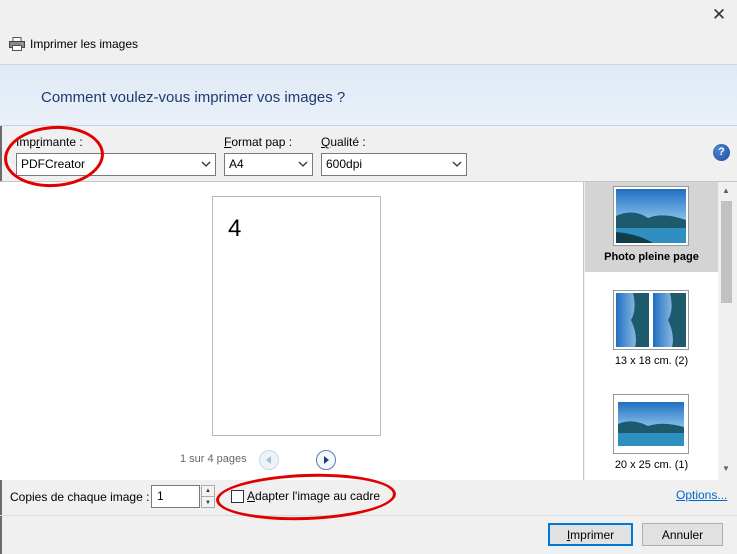 The width and height of the screenshot is (737, 554). What do you see at coordinates (651, 257) in the screenshot?
I see `layout-label: Photo pleine page` at bounding box center [651, 257].